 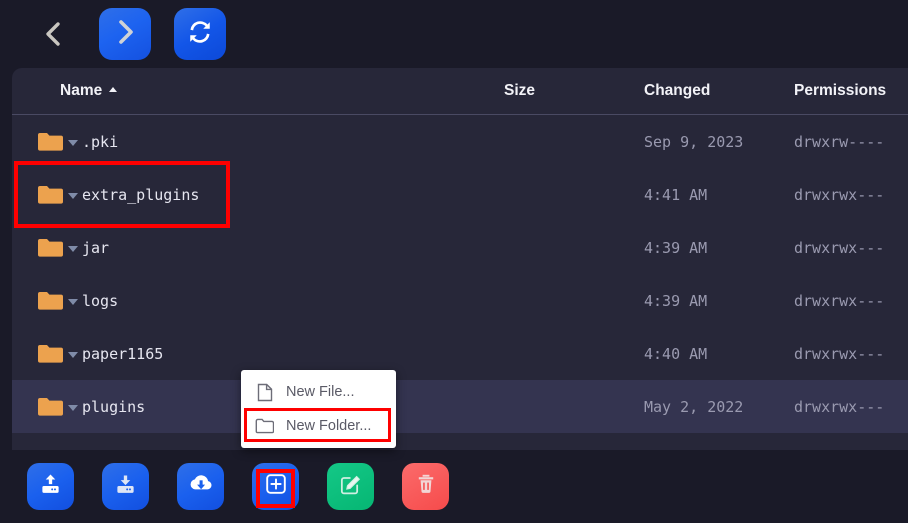 I want to click on add-box-icon, so click(x=276, y=486).